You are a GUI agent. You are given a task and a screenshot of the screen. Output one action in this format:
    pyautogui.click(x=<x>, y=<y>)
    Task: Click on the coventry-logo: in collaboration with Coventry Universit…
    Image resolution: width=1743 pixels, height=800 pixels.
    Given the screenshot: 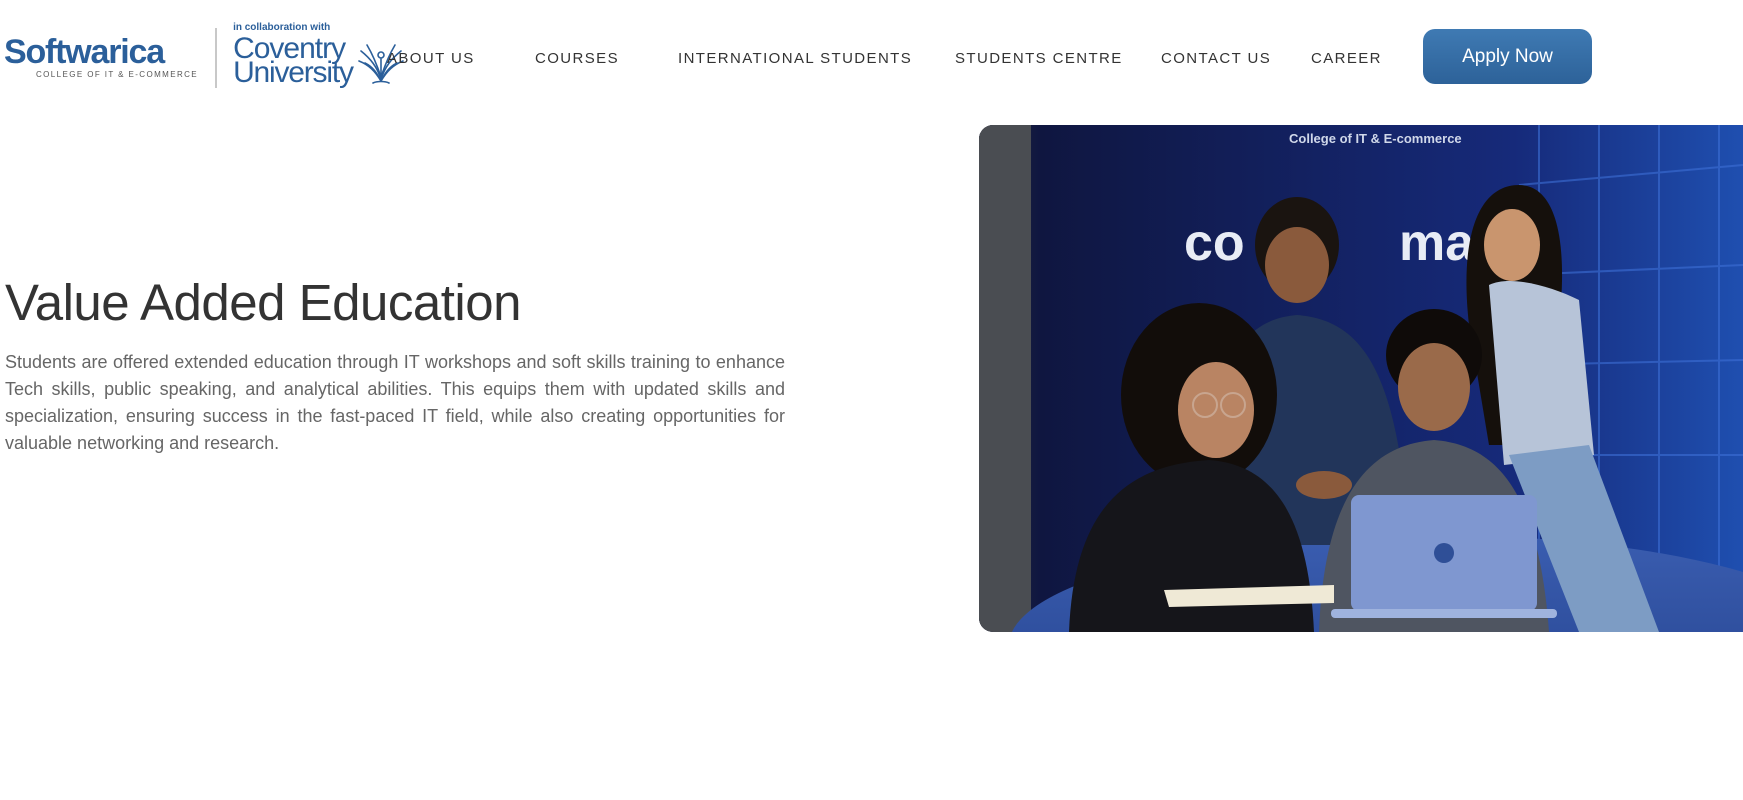 What is the action you would take?
    pyautogui.click(x=320, y=55)
    